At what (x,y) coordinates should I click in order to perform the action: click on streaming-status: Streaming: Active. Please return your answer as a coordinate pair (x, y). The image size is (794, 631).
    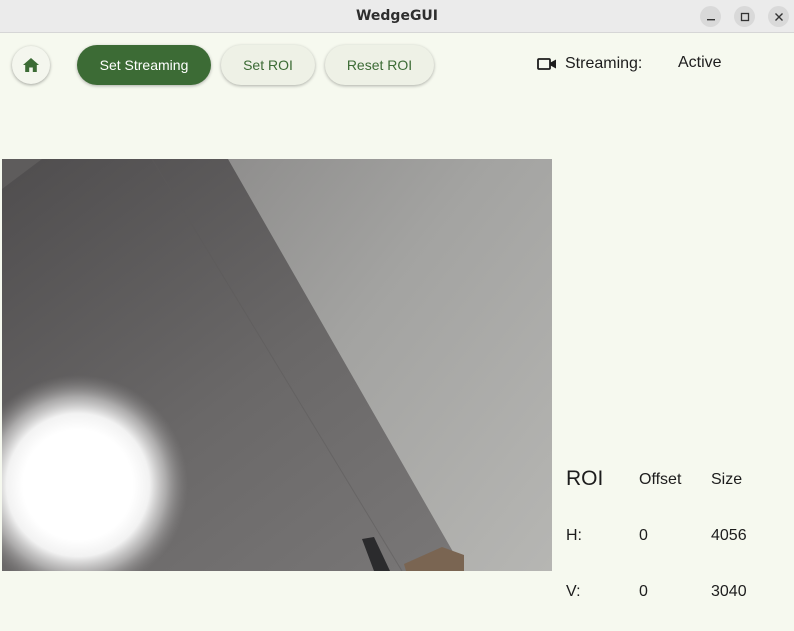
    Looking at the image, I should click on (629, 64).